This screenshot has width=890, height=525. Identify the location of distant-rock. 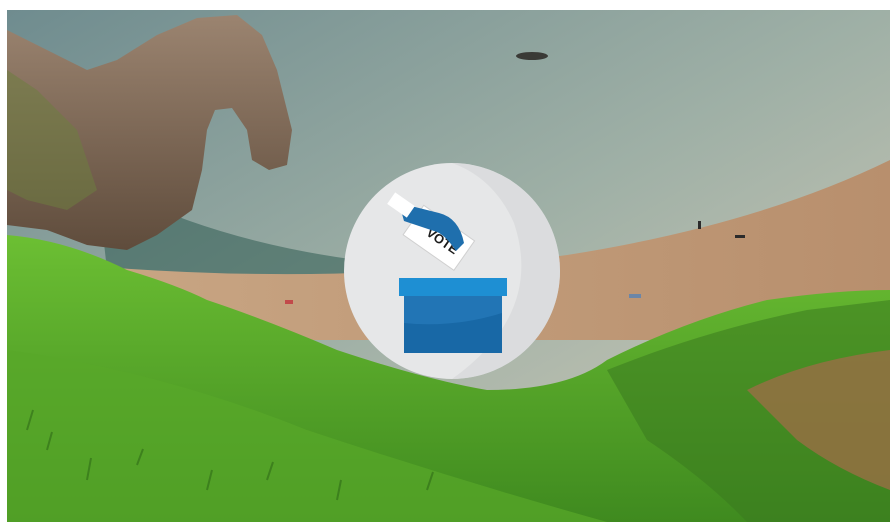
(532, 56).